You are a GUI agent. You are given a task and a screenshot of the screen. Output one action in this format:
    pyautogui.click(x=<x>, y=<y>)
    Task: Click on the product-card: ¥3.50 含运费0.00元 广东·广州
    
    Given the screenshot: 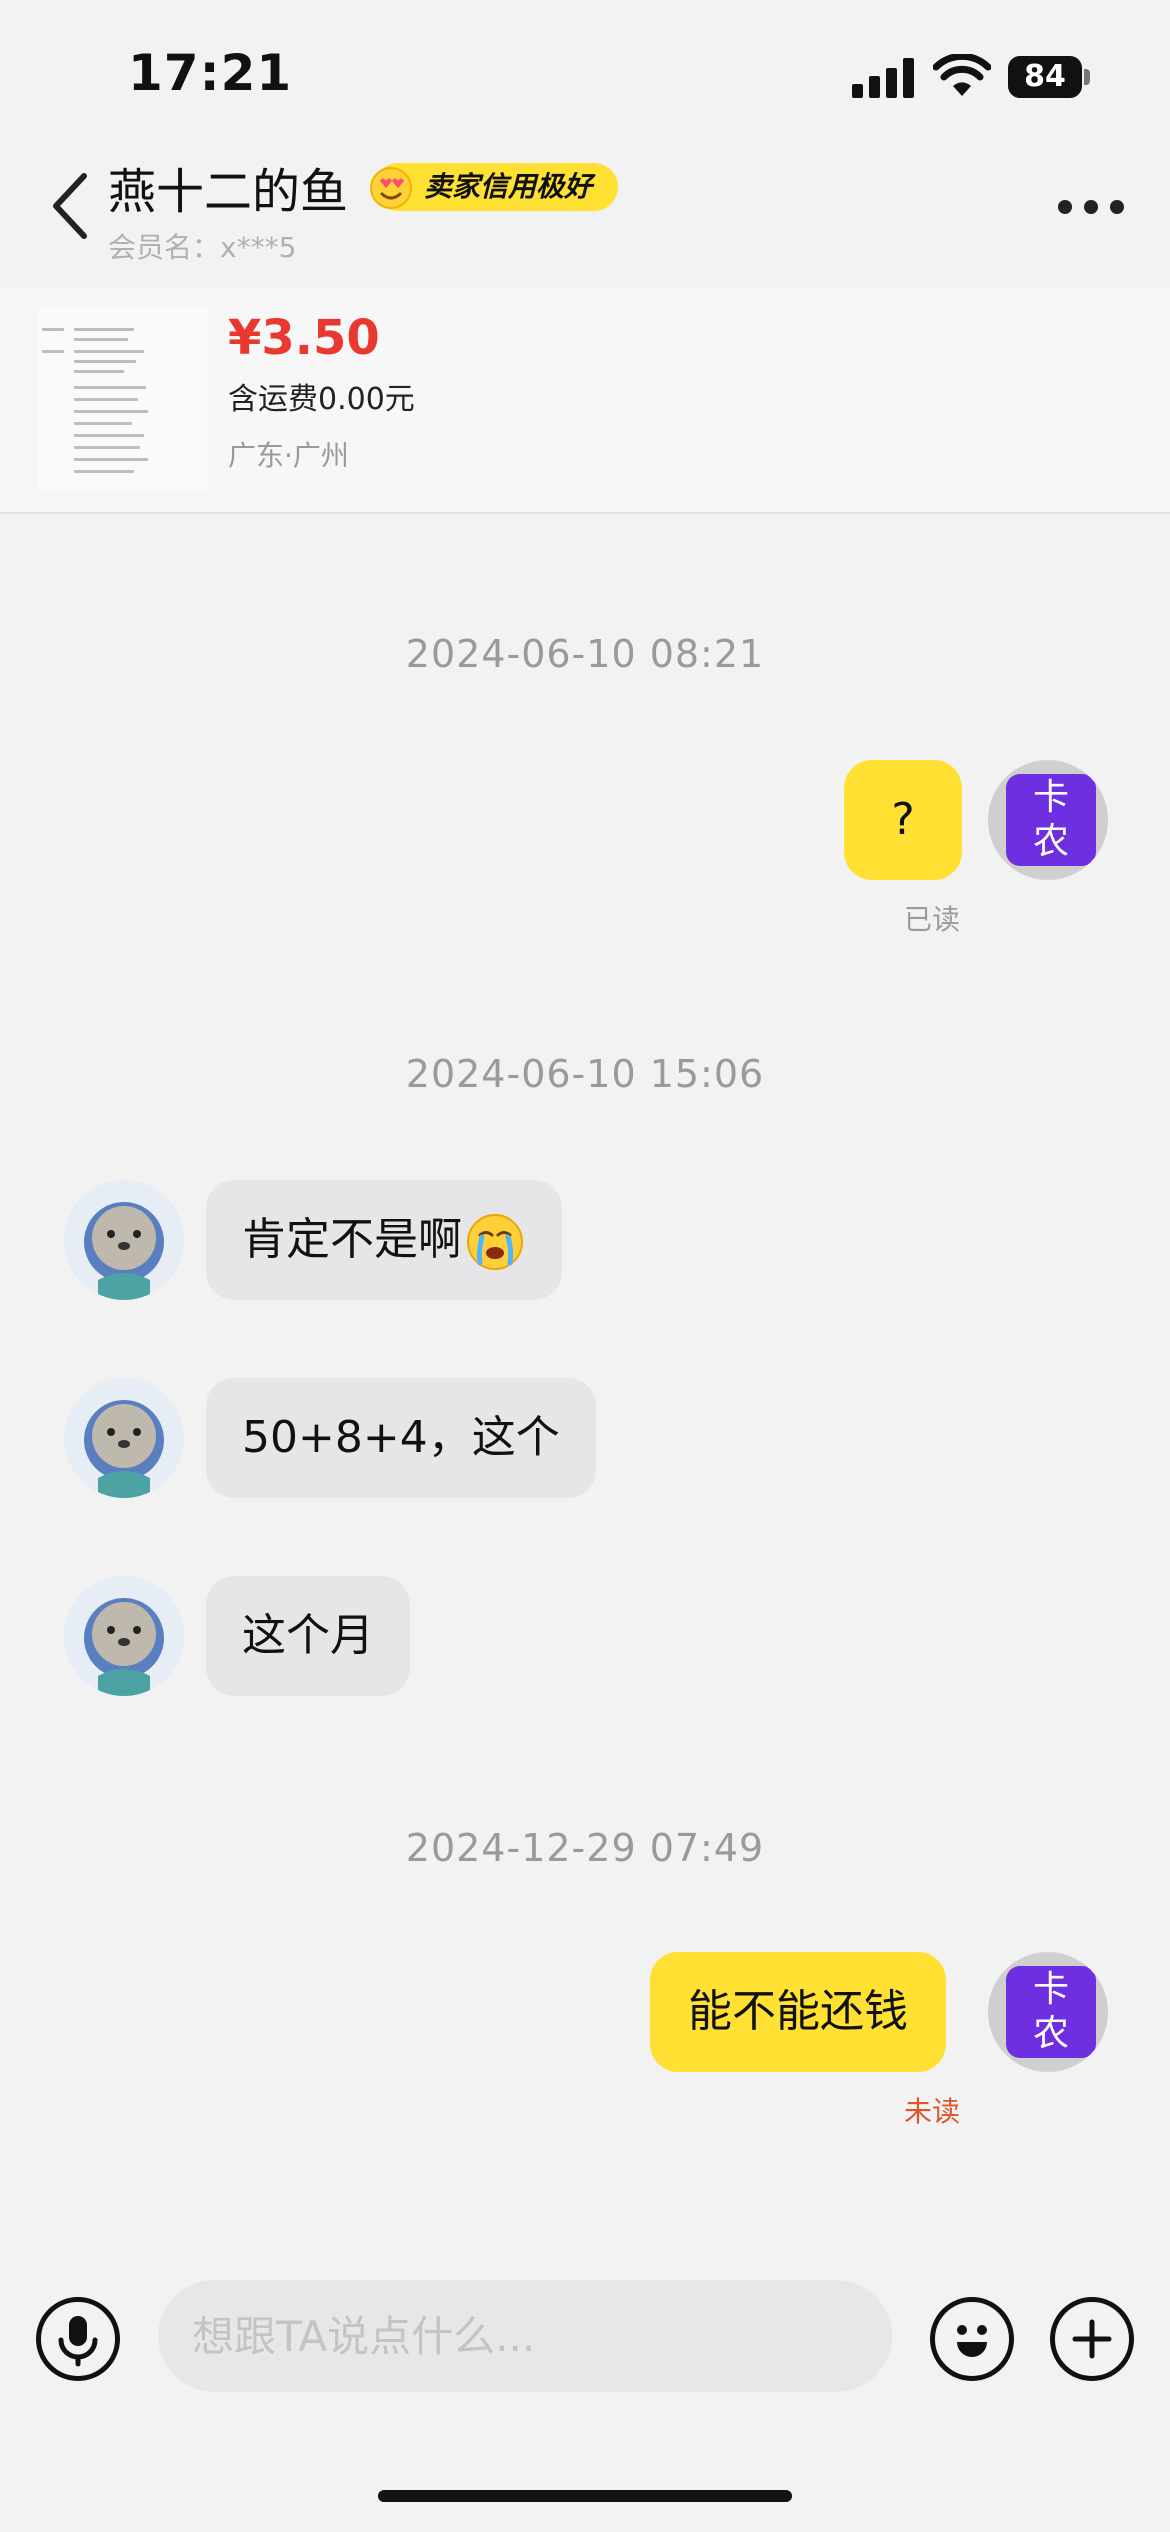 What is the action you would take?
    pyautogui.click(x=585, y=401)
    